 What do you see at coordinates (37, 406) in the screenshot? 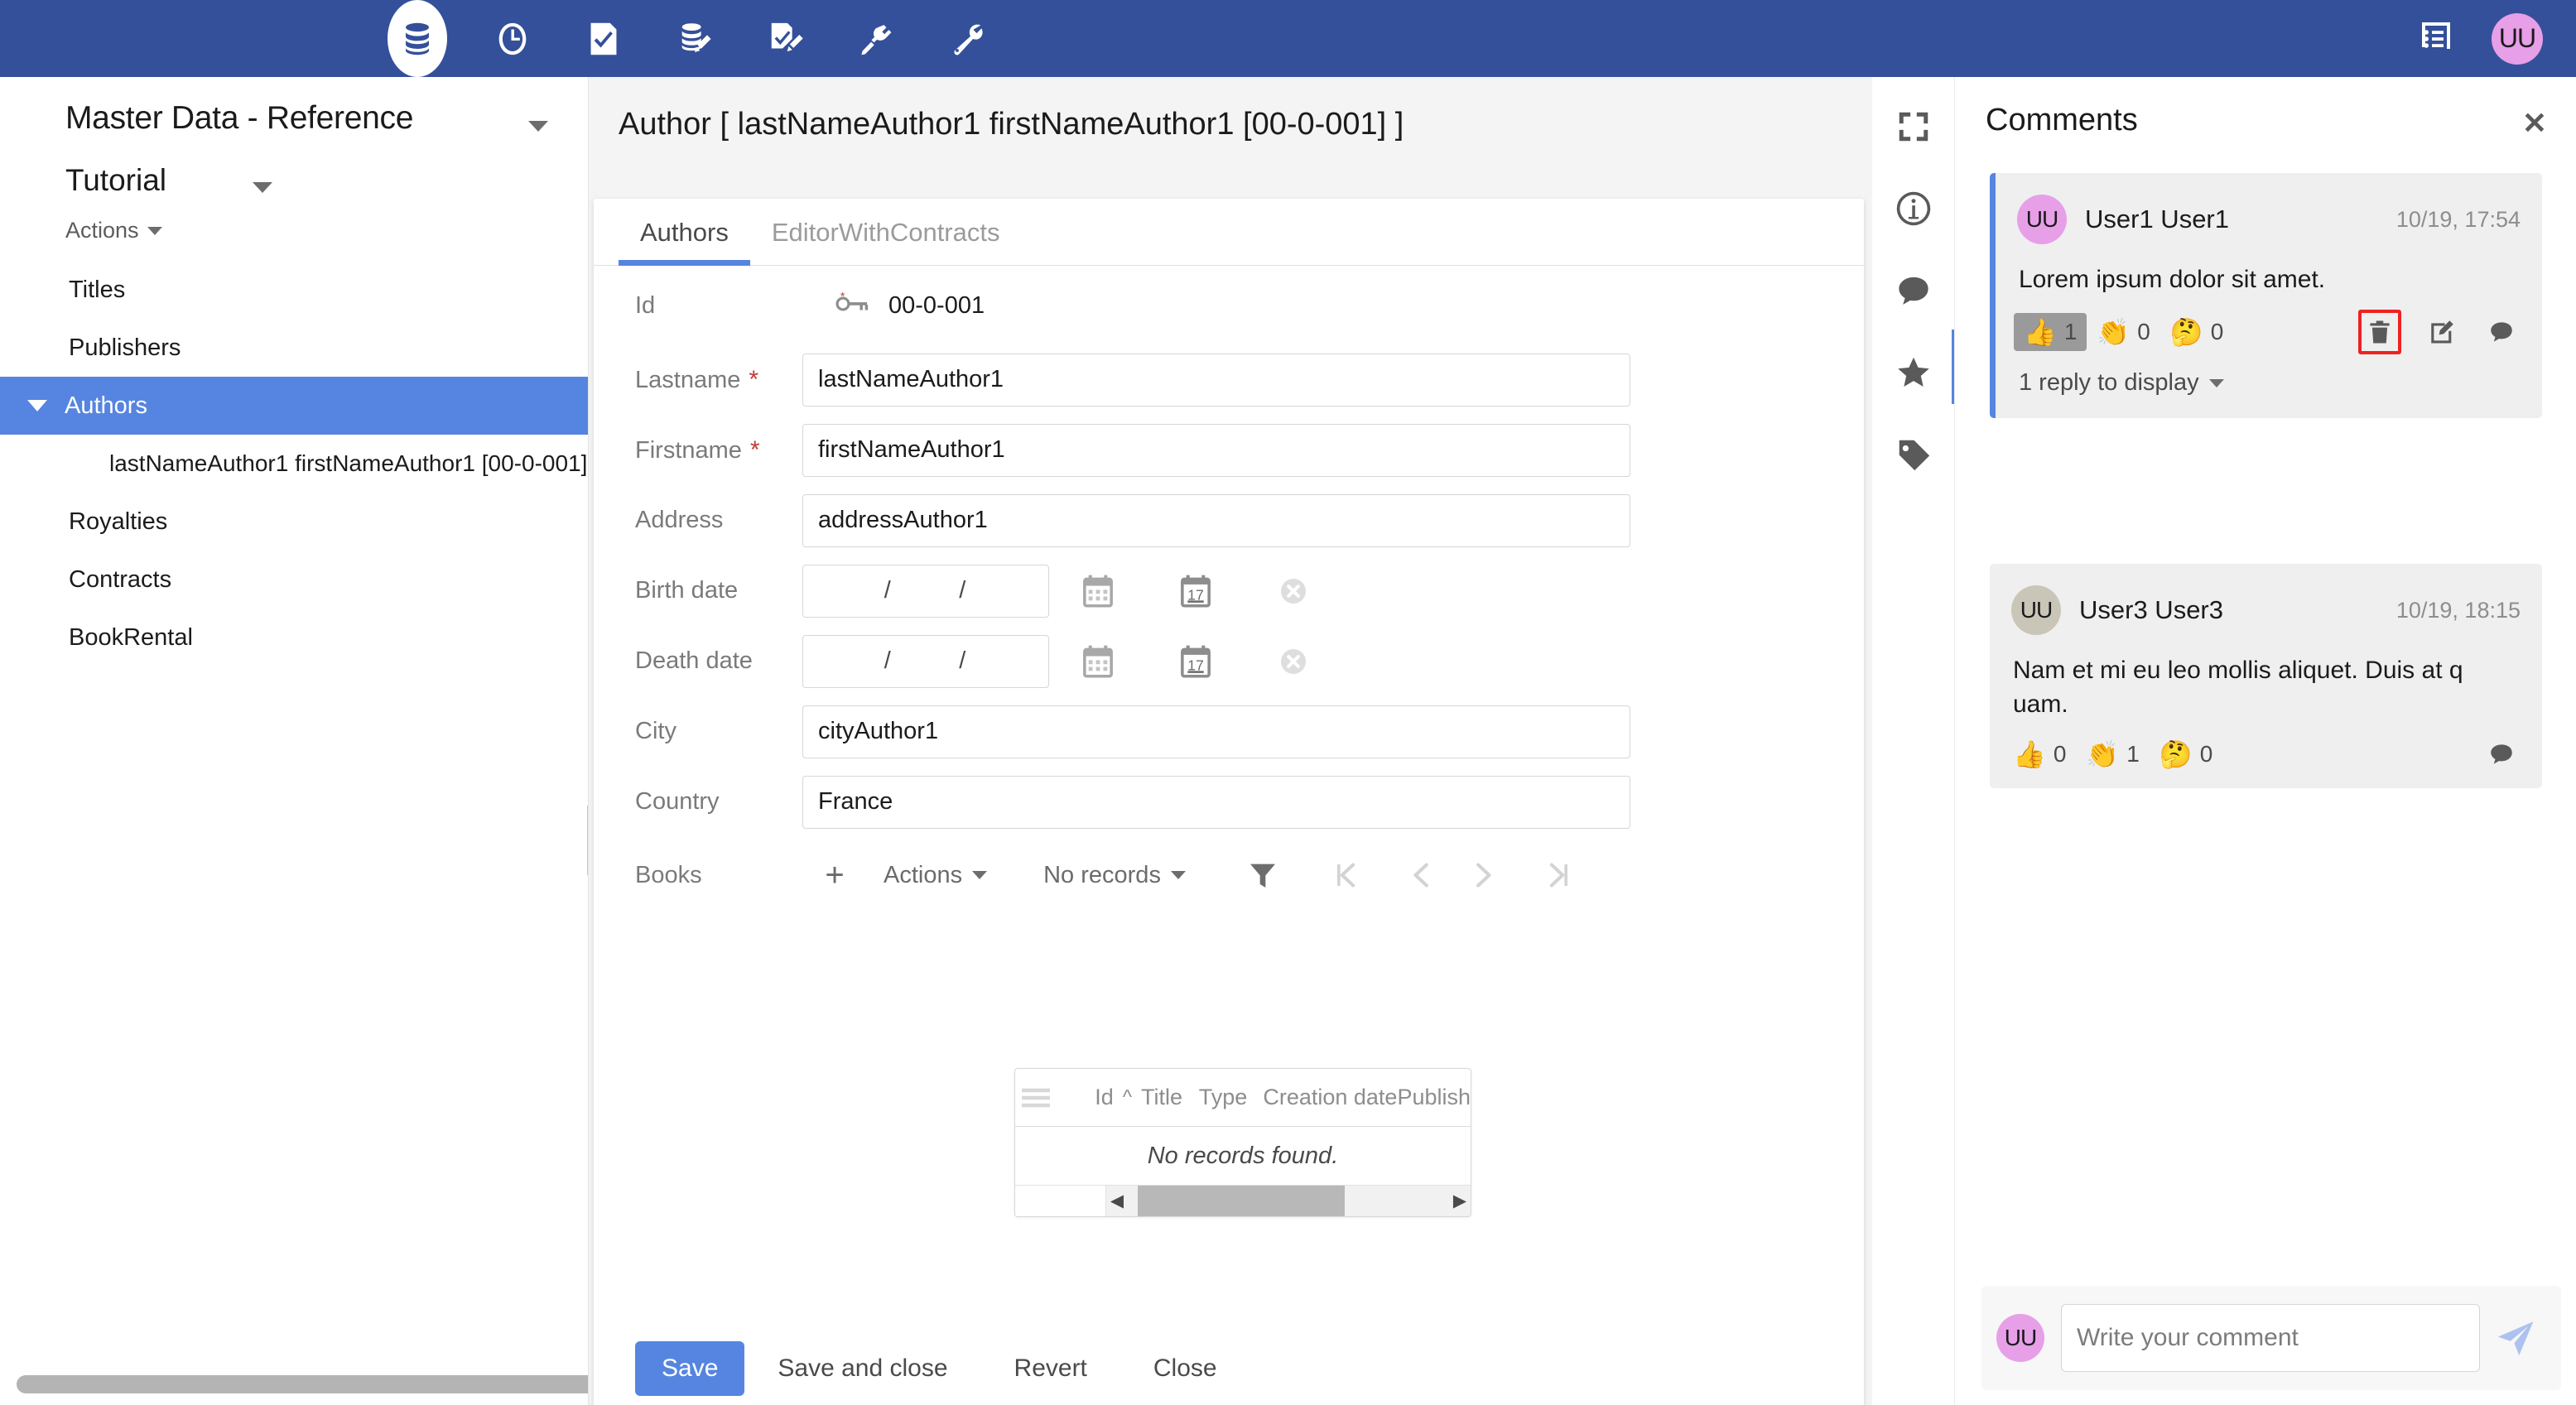
I see `expanded-triangle-icon` at bounding box center [37, 406].